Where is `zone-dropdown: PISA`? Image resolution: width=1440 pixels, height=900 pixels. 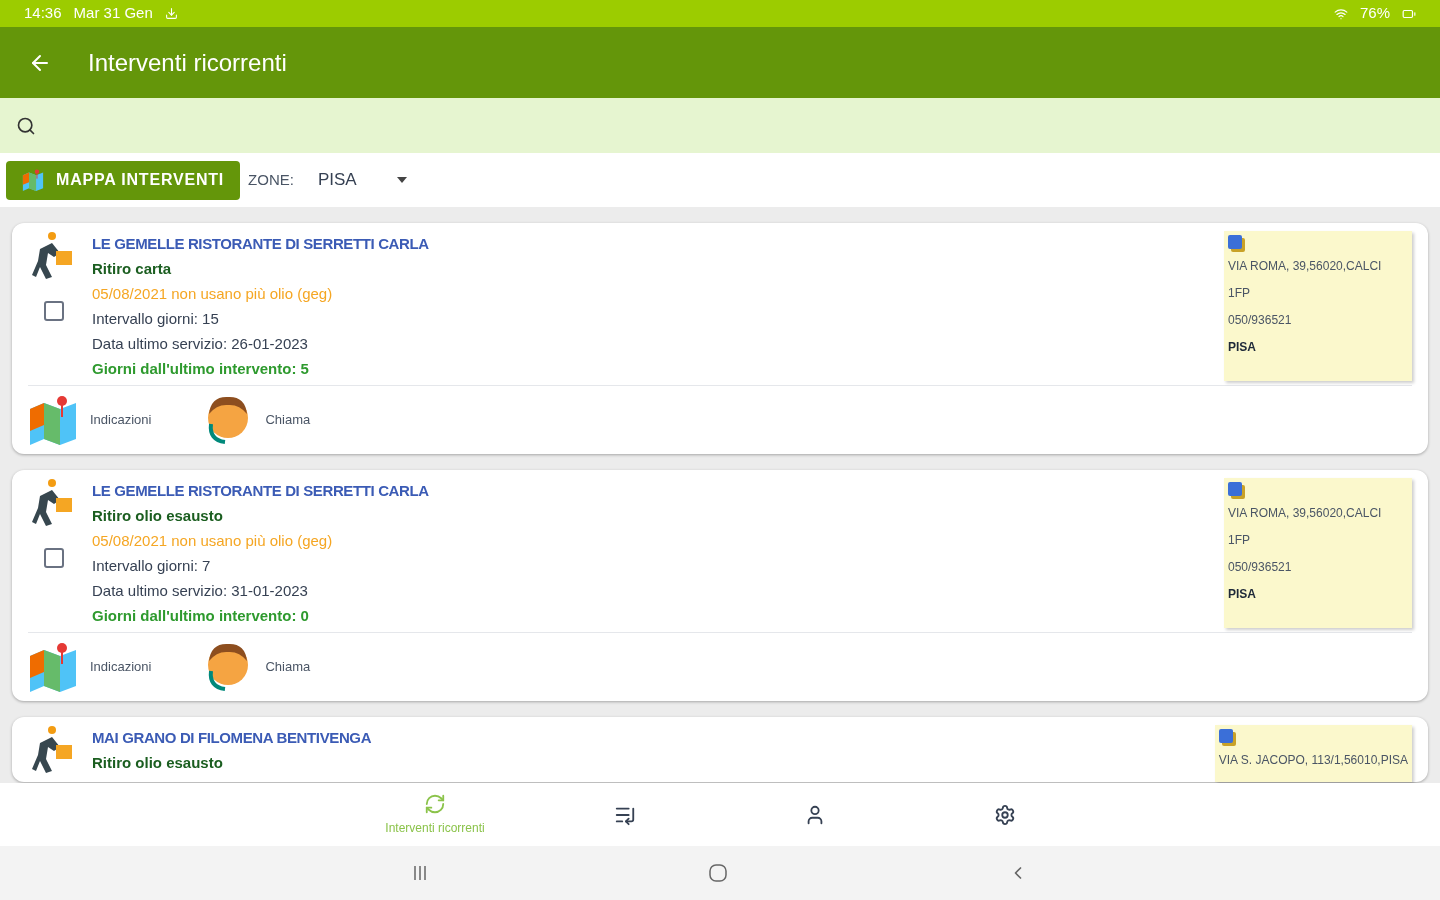 zone-dropdown: PISA is located at coordinates (362, 180).